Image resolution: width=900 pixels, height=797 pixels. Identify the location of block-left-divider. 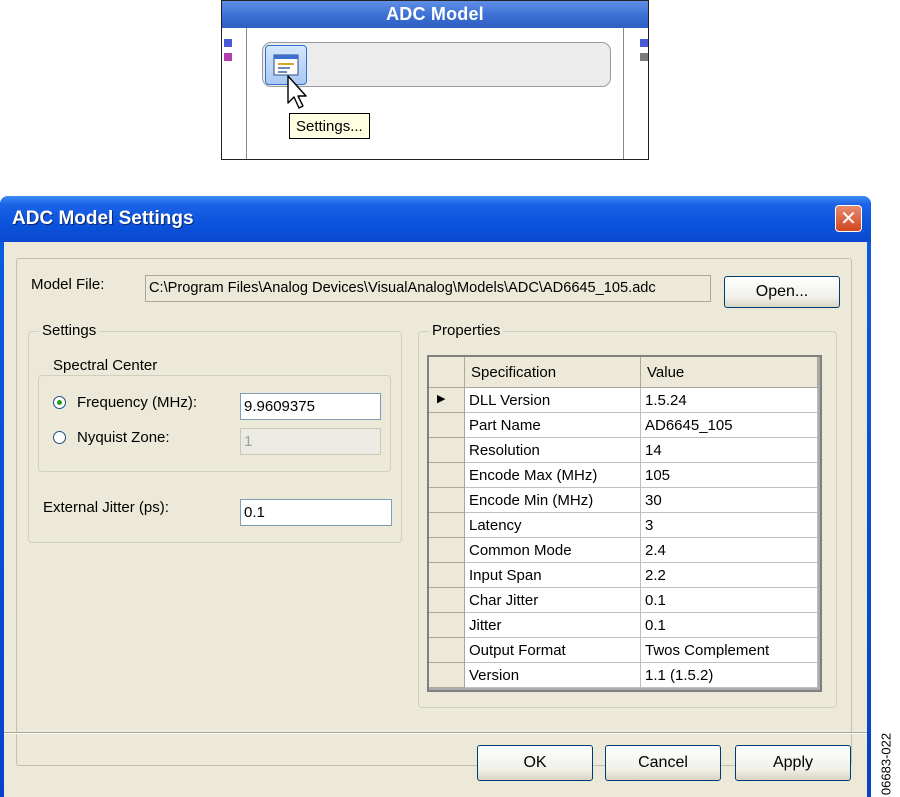
(246, 93).